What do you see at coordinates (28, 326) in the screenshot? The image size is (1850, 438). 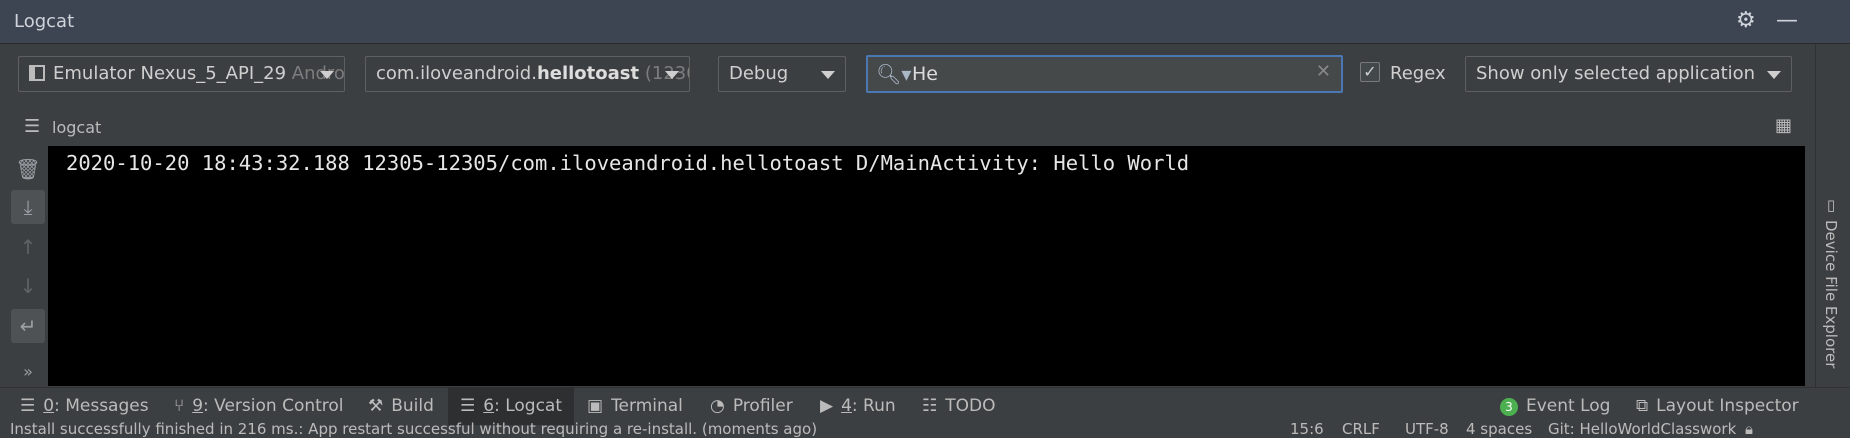 I see `soft-wrap-icon: ↵` at bounding box center [28, 326].